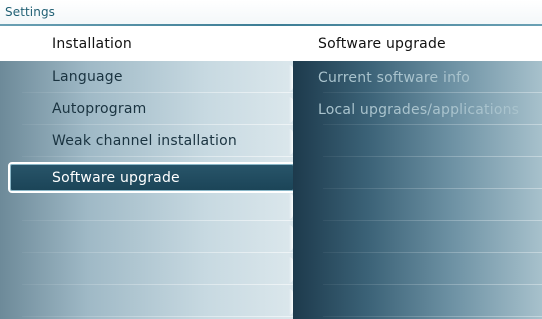 The height and width of the screenshot is (319, 542). Describe the element at coordinates (92, 44) in the screenshot. I see `left-column-title: Installation` at that location.